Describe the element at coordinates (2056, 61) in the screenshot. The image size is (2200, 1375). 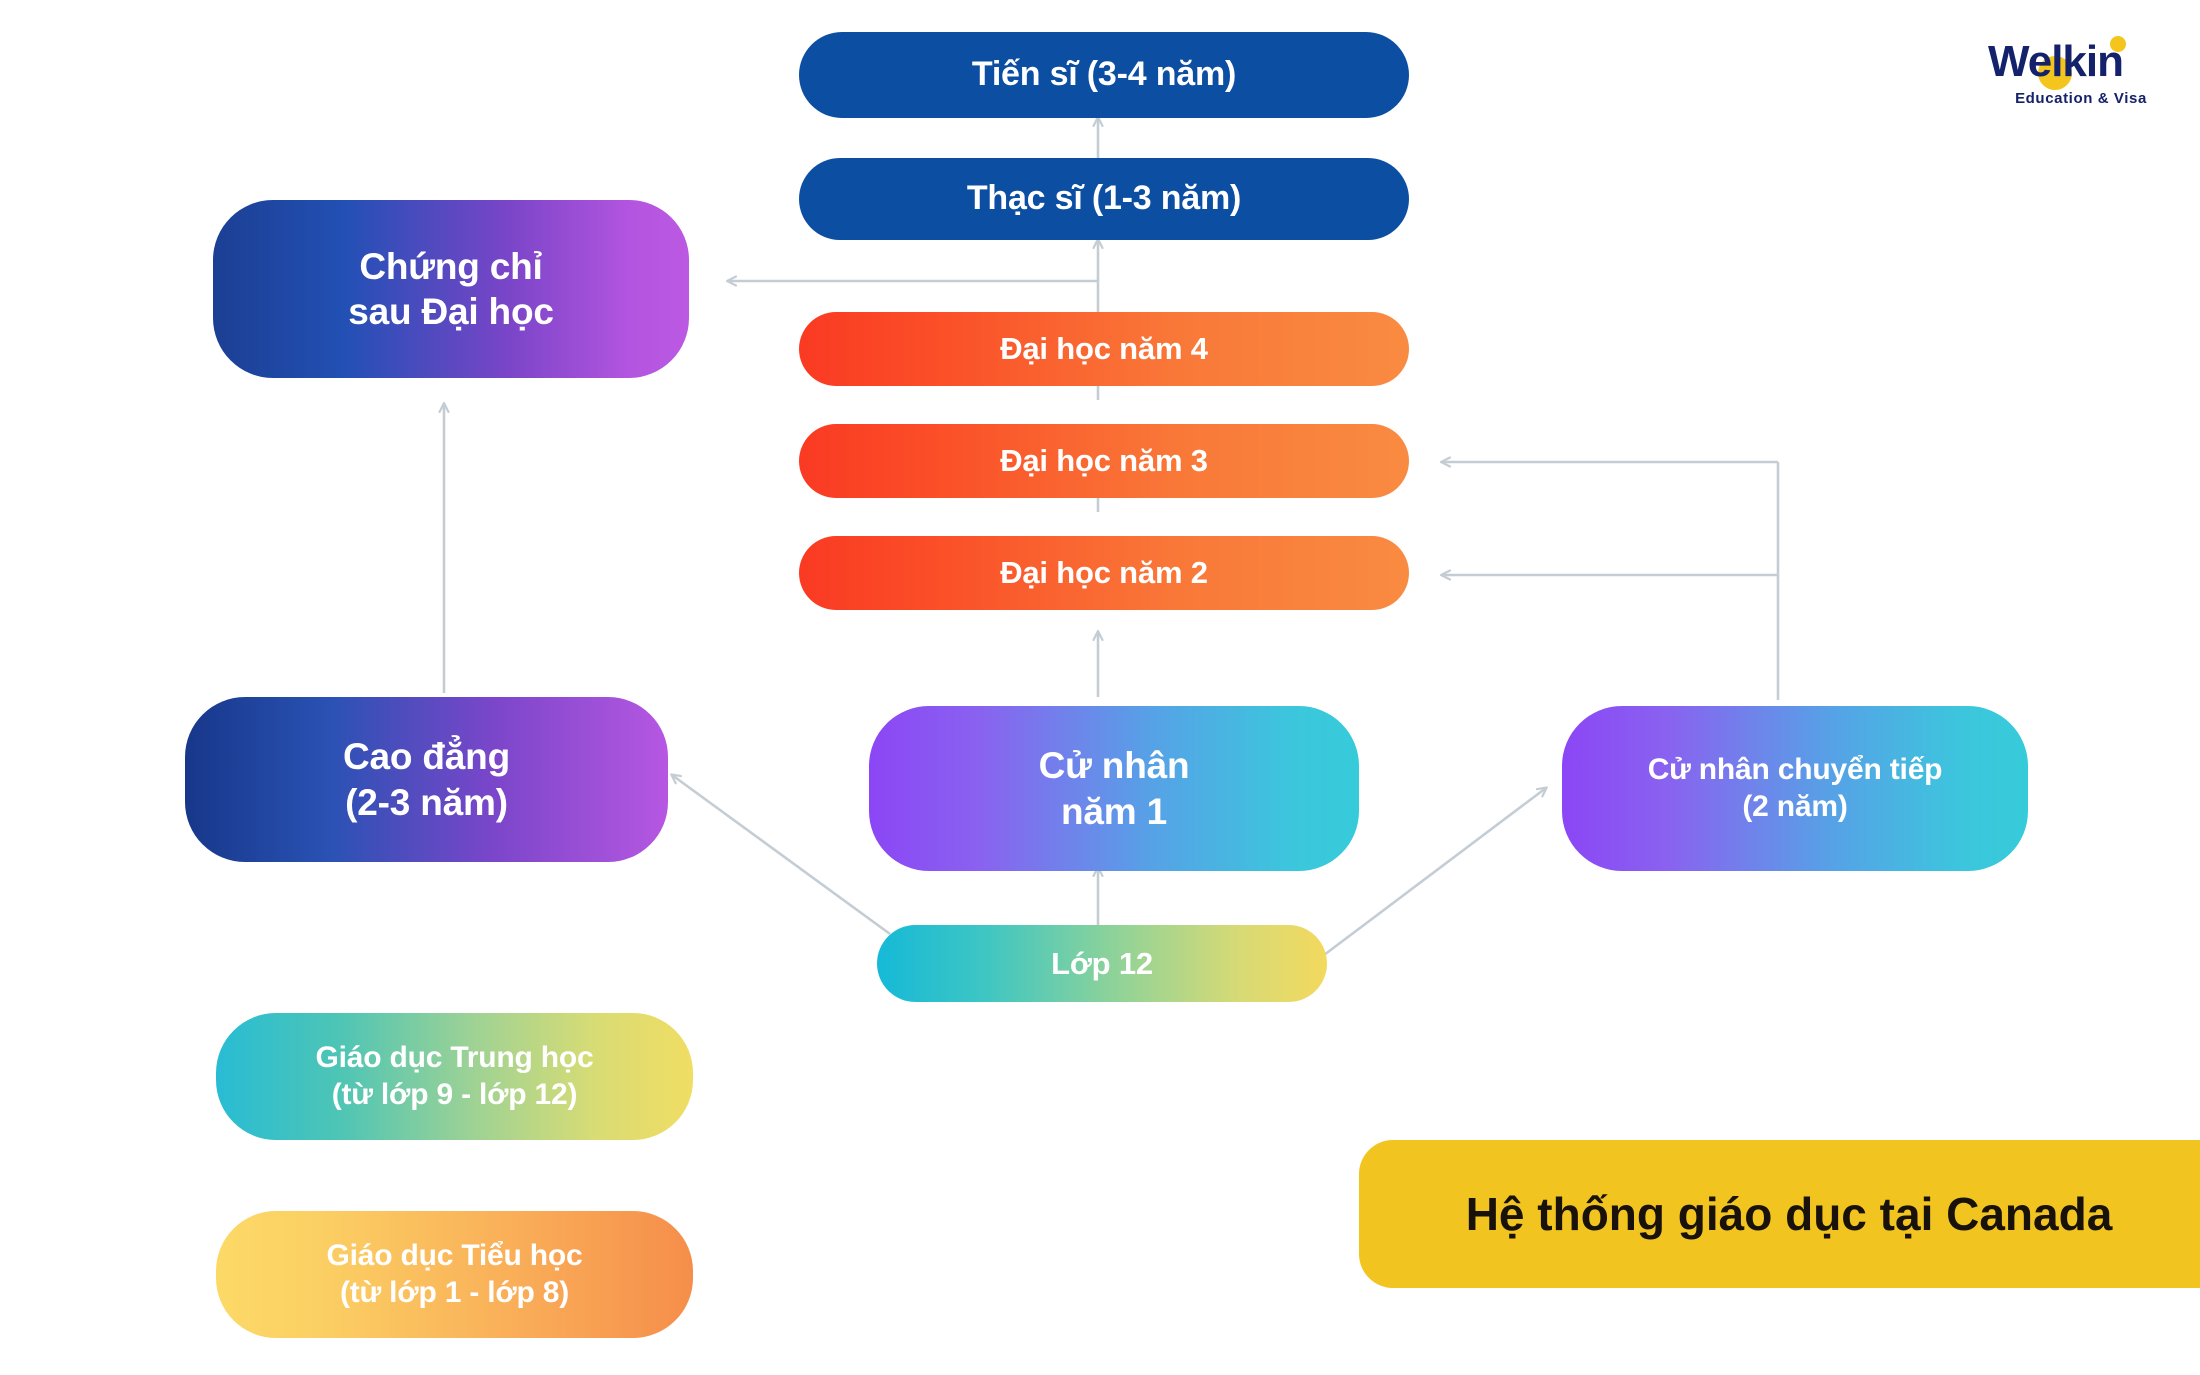
I see `brand-name: Welkin` at that location.